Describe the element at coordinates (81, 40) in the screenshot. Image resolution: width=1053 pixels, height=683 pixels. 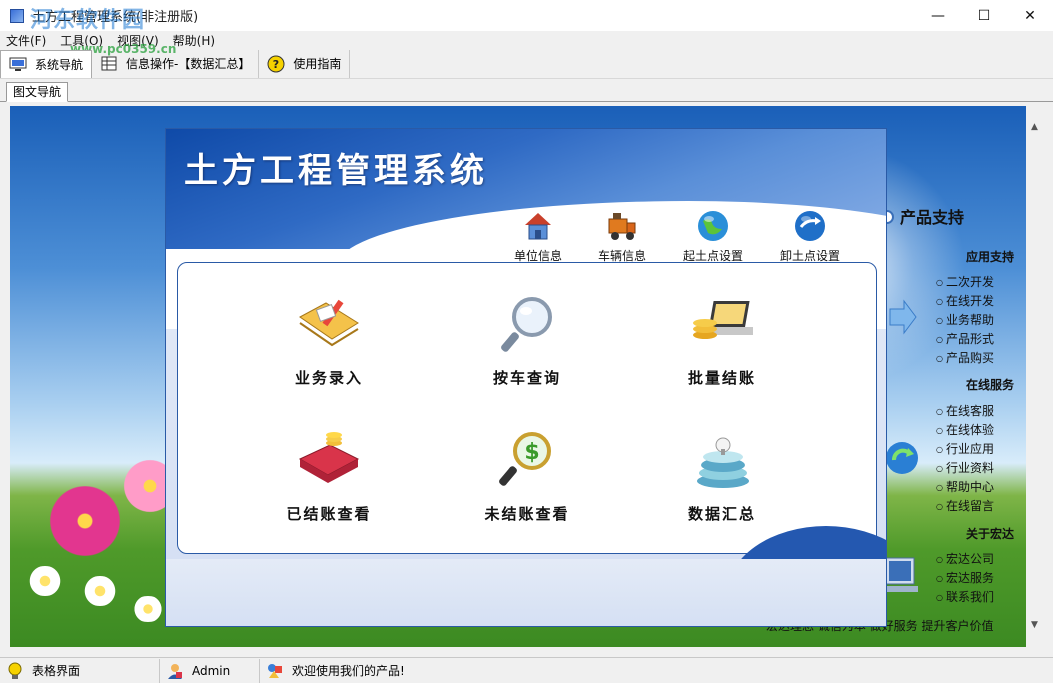
I see `menu-tools: 工具(O)` at that location.